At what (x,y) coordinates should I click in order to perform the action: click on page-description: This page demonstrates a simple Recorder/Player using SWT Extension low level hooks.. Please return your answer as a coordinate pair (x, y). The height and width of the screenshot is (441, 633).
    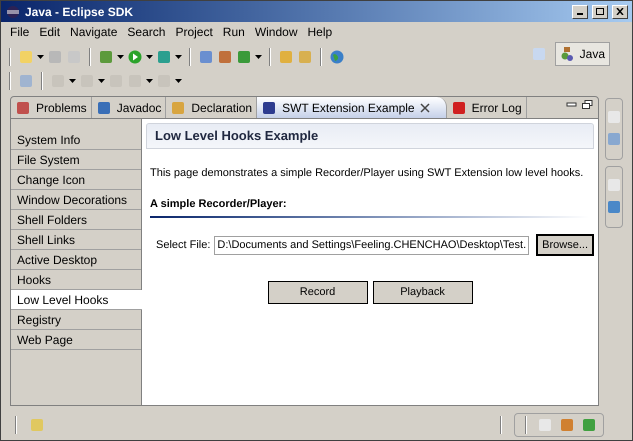
    Looking at the image, I should click on (366, 173).